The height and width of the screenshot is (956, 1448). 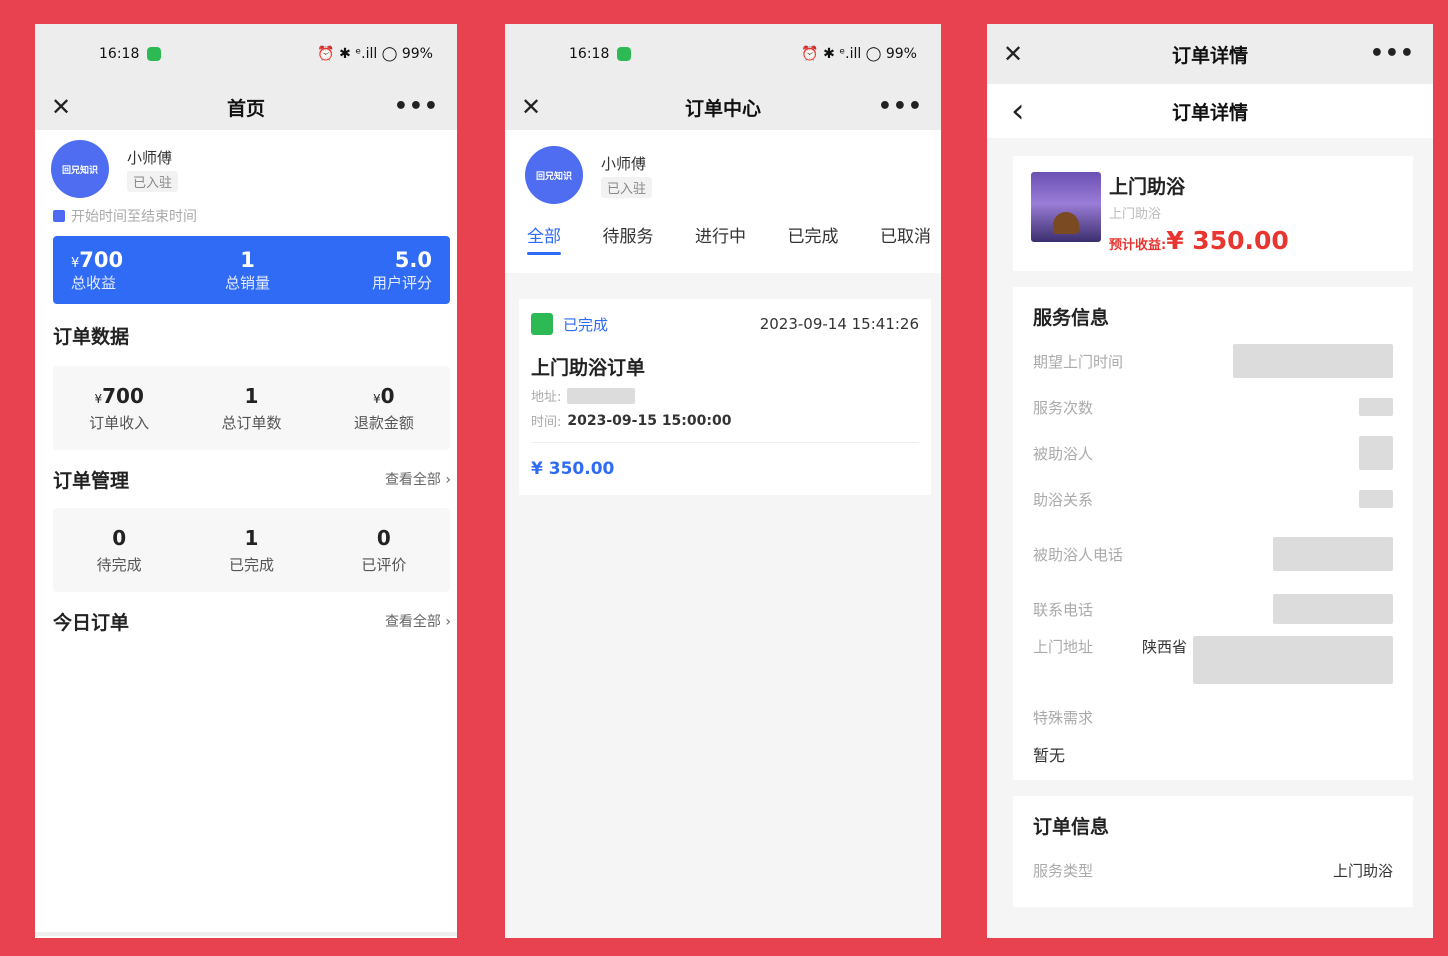 I want to click on info-row: 被助浴人, so click(x=1213, y=453).